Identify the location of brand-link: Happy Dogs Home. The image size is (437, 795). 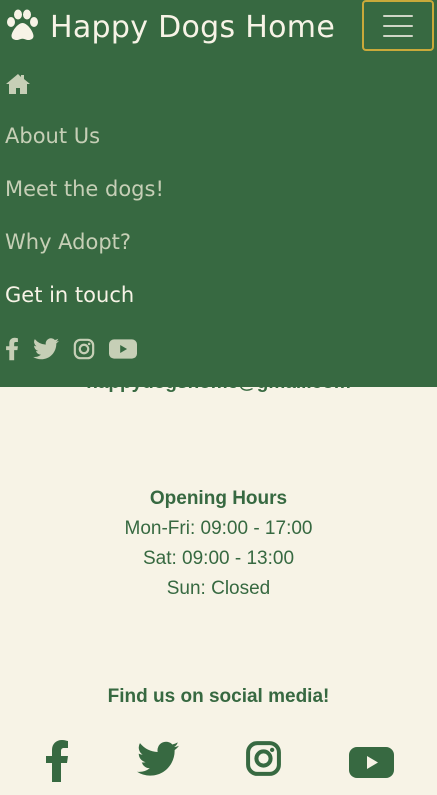
(170, 27).